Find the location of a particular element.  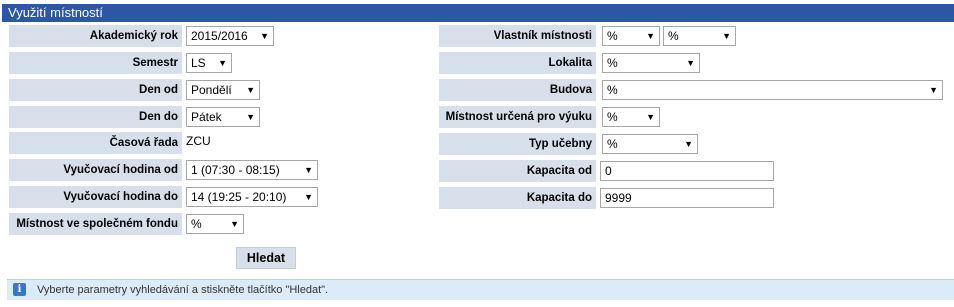

panel-title: Využití místností is located at coordinates (478, 13).